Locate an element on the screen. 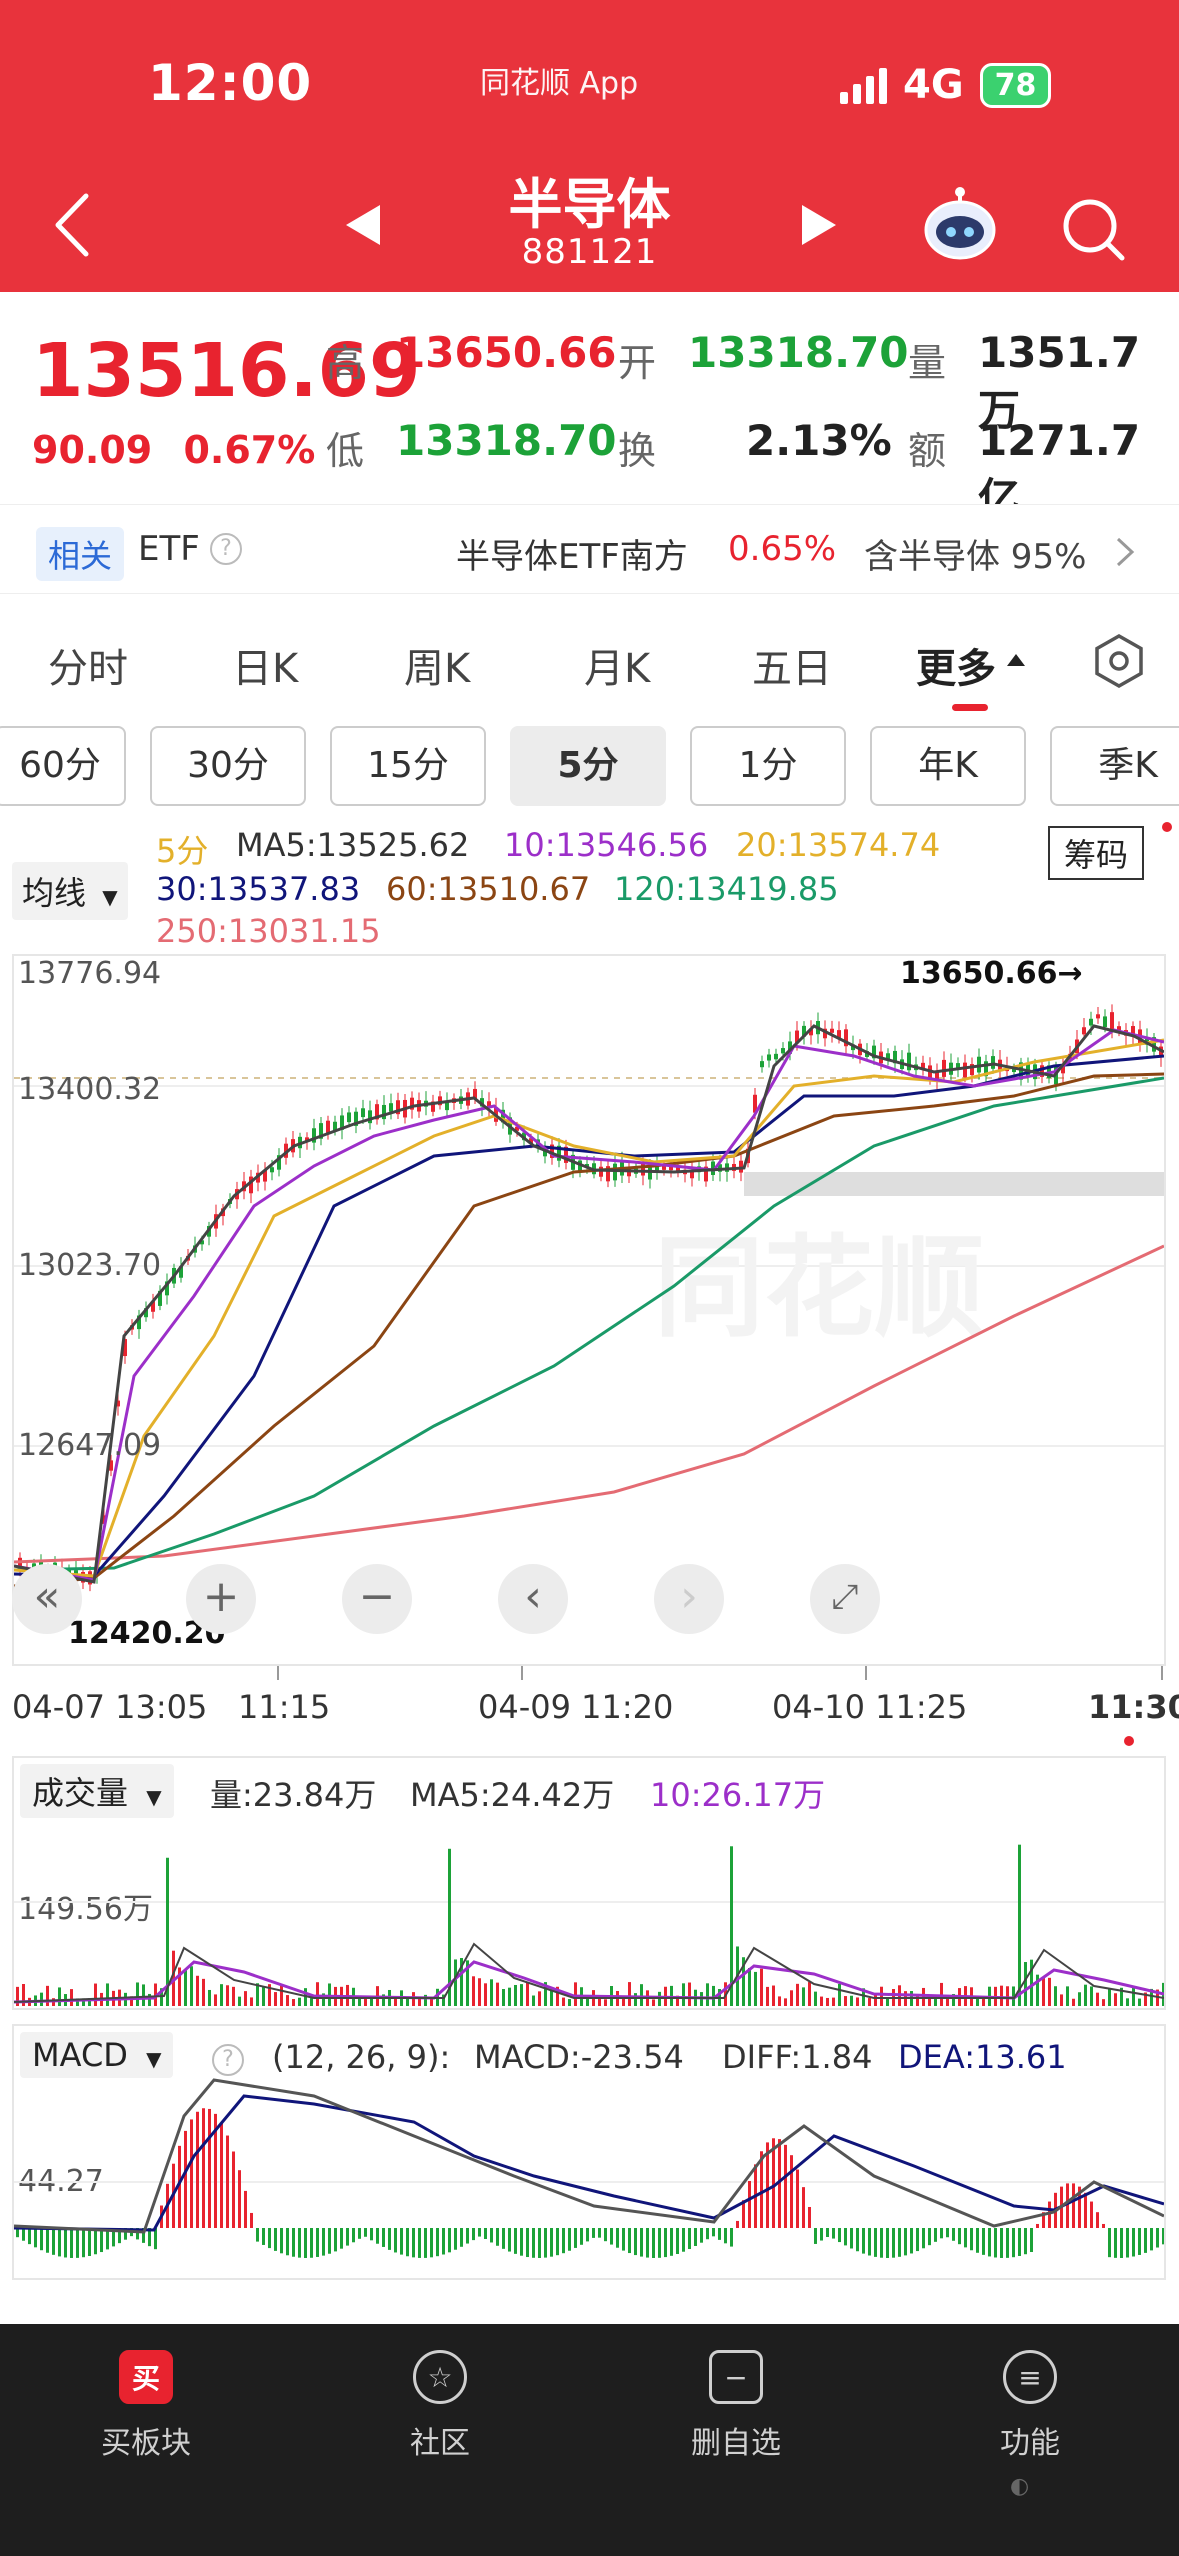  period-year-button: 年K is located at coordinates (948, 766).